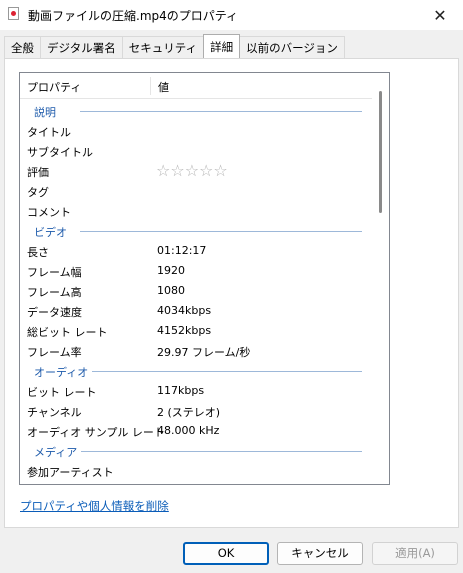  I want to click on property-key: コメント, so click(49, 212).